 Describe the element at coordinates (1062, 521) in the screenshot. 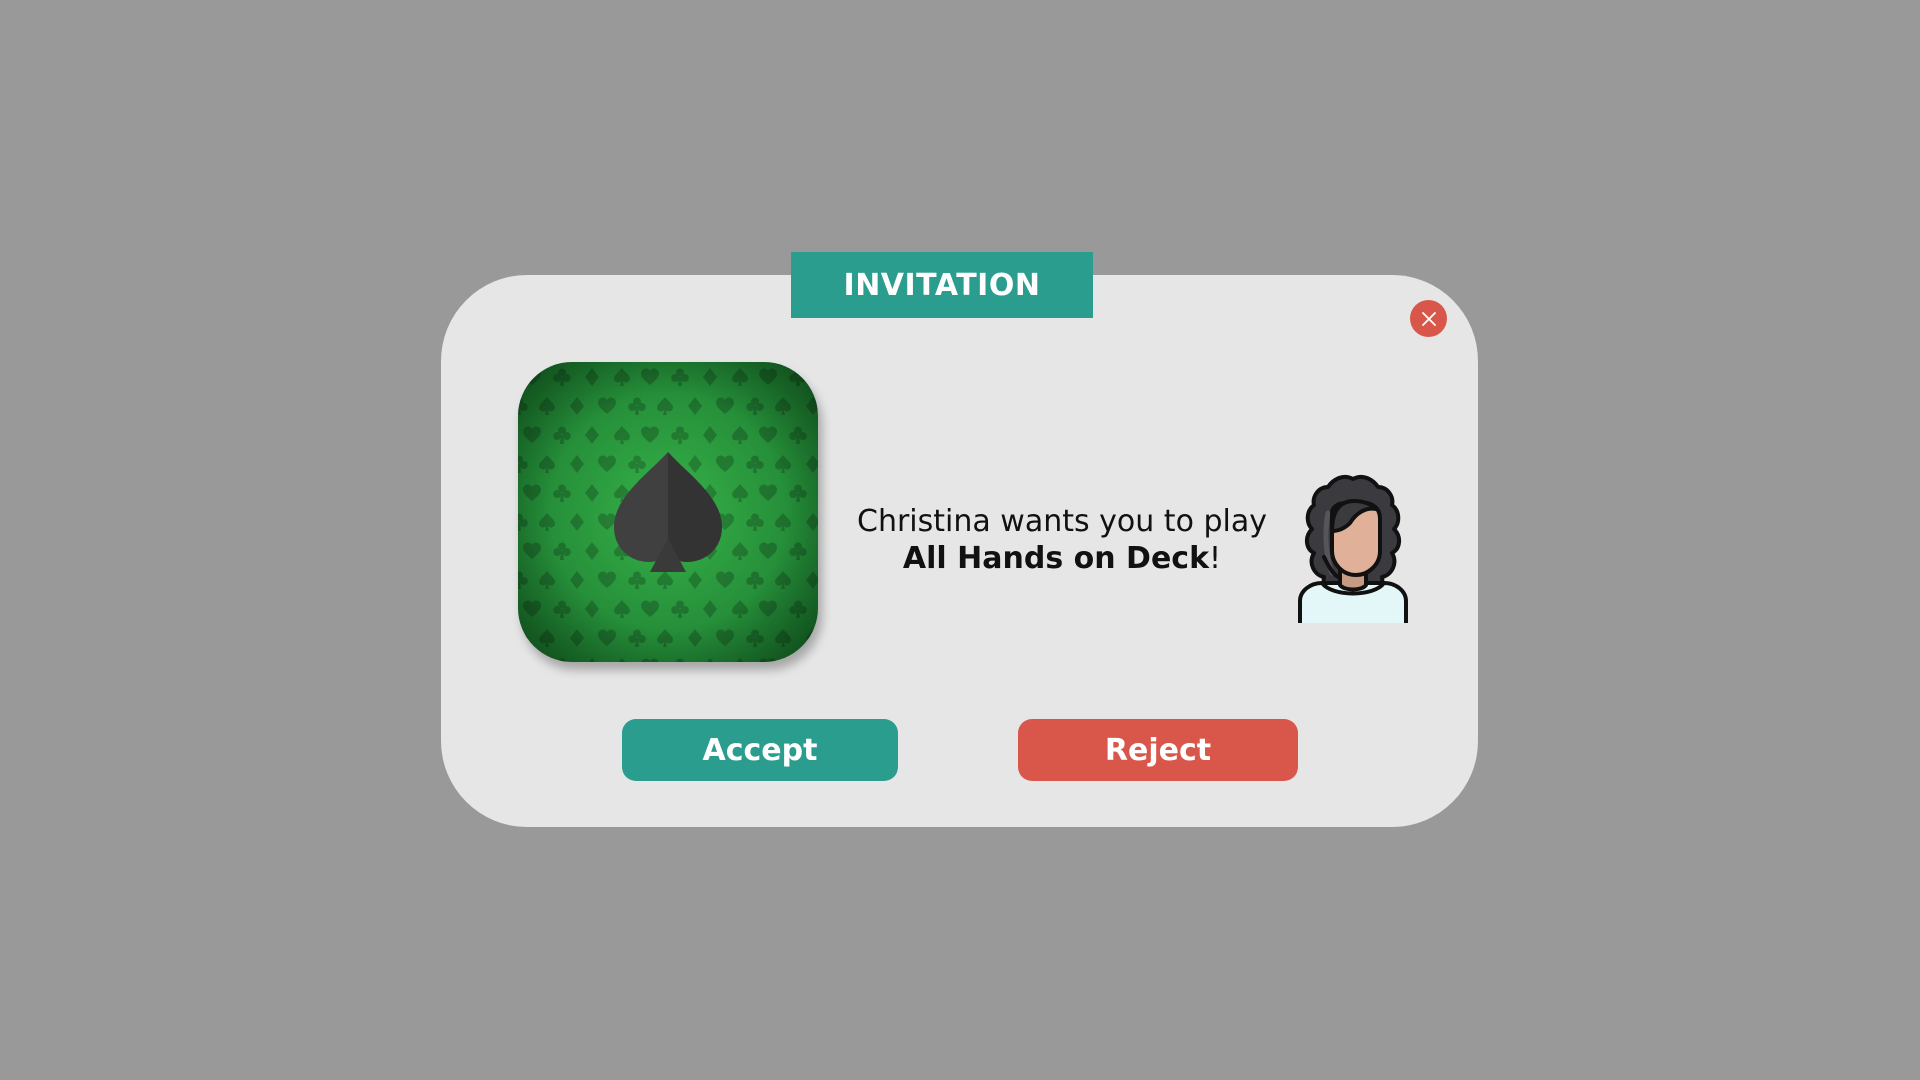

I see `message-line1: Christina wants you to play` at that location.